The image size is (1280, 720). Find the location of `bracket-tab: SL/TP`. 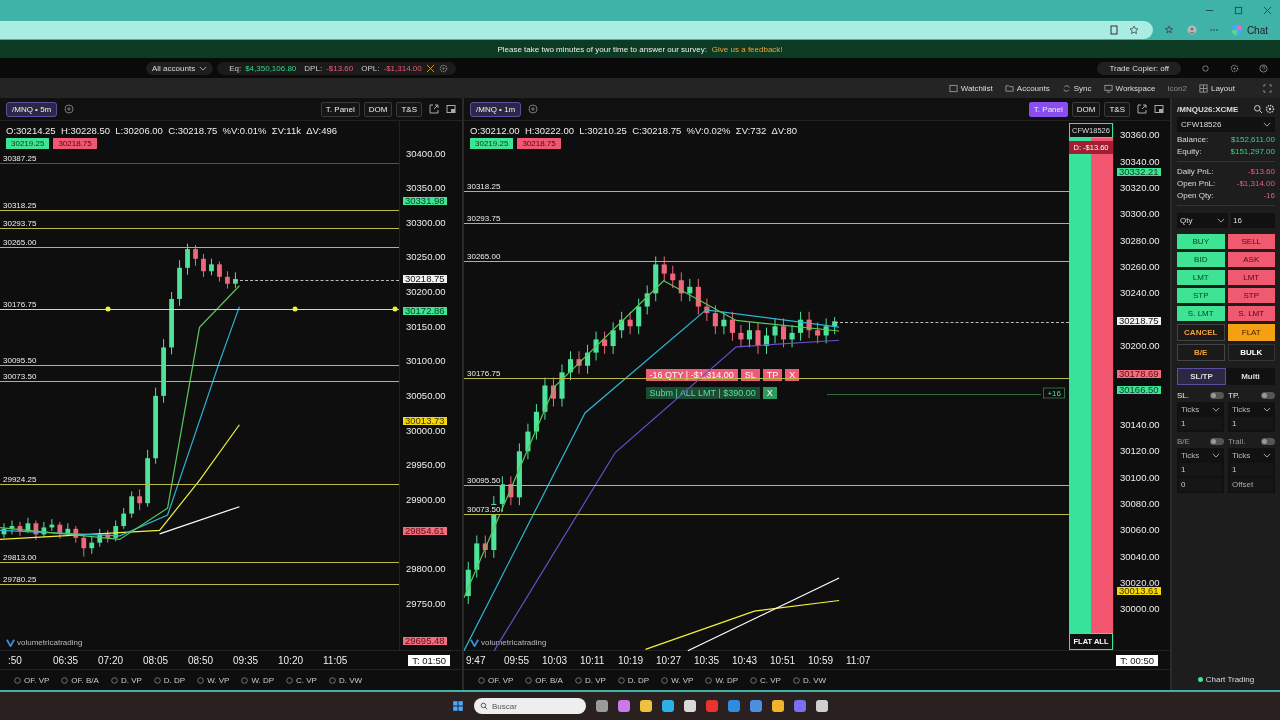

bracket-tab: SL/TP is located at coordinates (1201, 376).